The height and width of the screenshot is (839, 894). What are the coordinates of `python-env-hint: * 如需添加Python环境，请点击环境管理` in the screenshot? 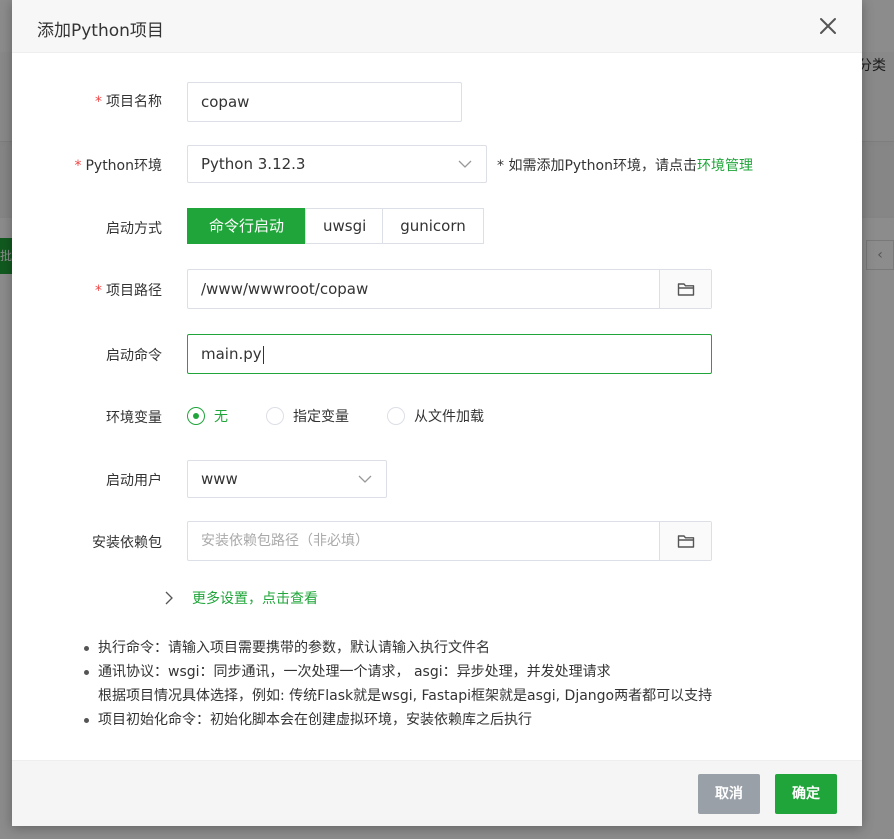 It's located at (625, 166).